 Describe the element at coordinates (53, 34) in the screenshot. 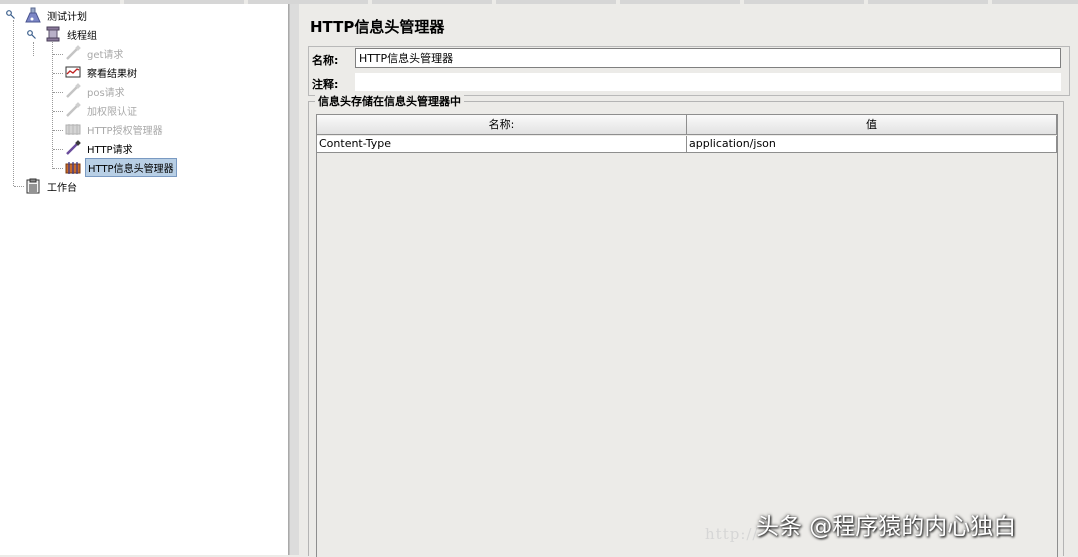

I see `spool-icon` at that location.